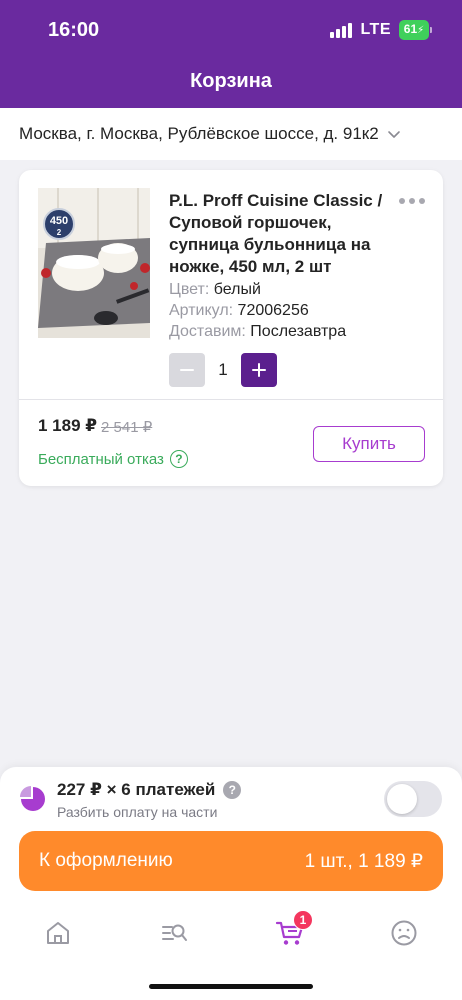 Image resolution: width=462 pixels, height=1000 pixels. What do you see at coordinates (207, 331) in the screenshot?
I see `delivery-label: Доставим:` at bounding box center [207, 331].